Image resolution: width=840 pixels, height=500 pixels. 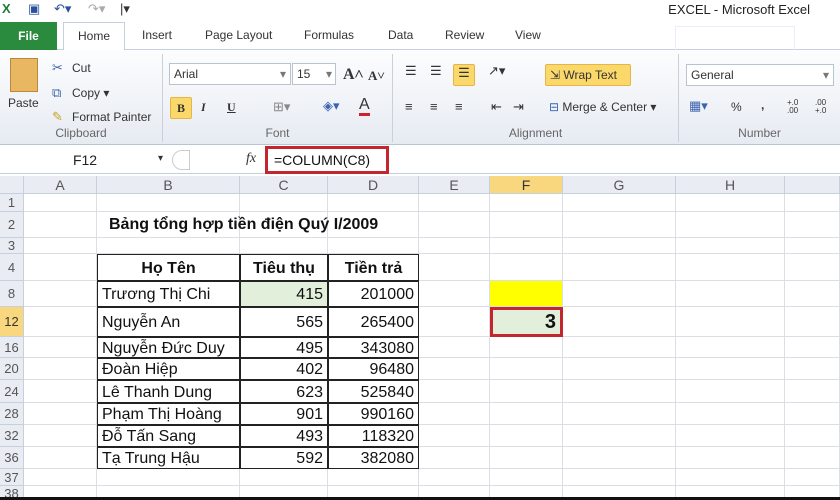 What do you see at coordinates (284, 185) in the screenshot?
I see `column-header-c: C` at bounding box center [284, 185].